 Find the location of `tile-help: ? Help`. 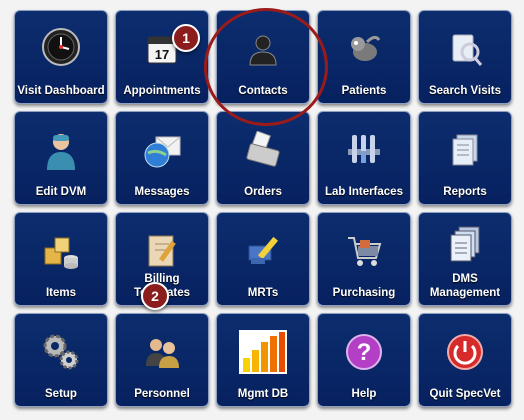

tile-help: ? Help is located at coordinates (364, 360).